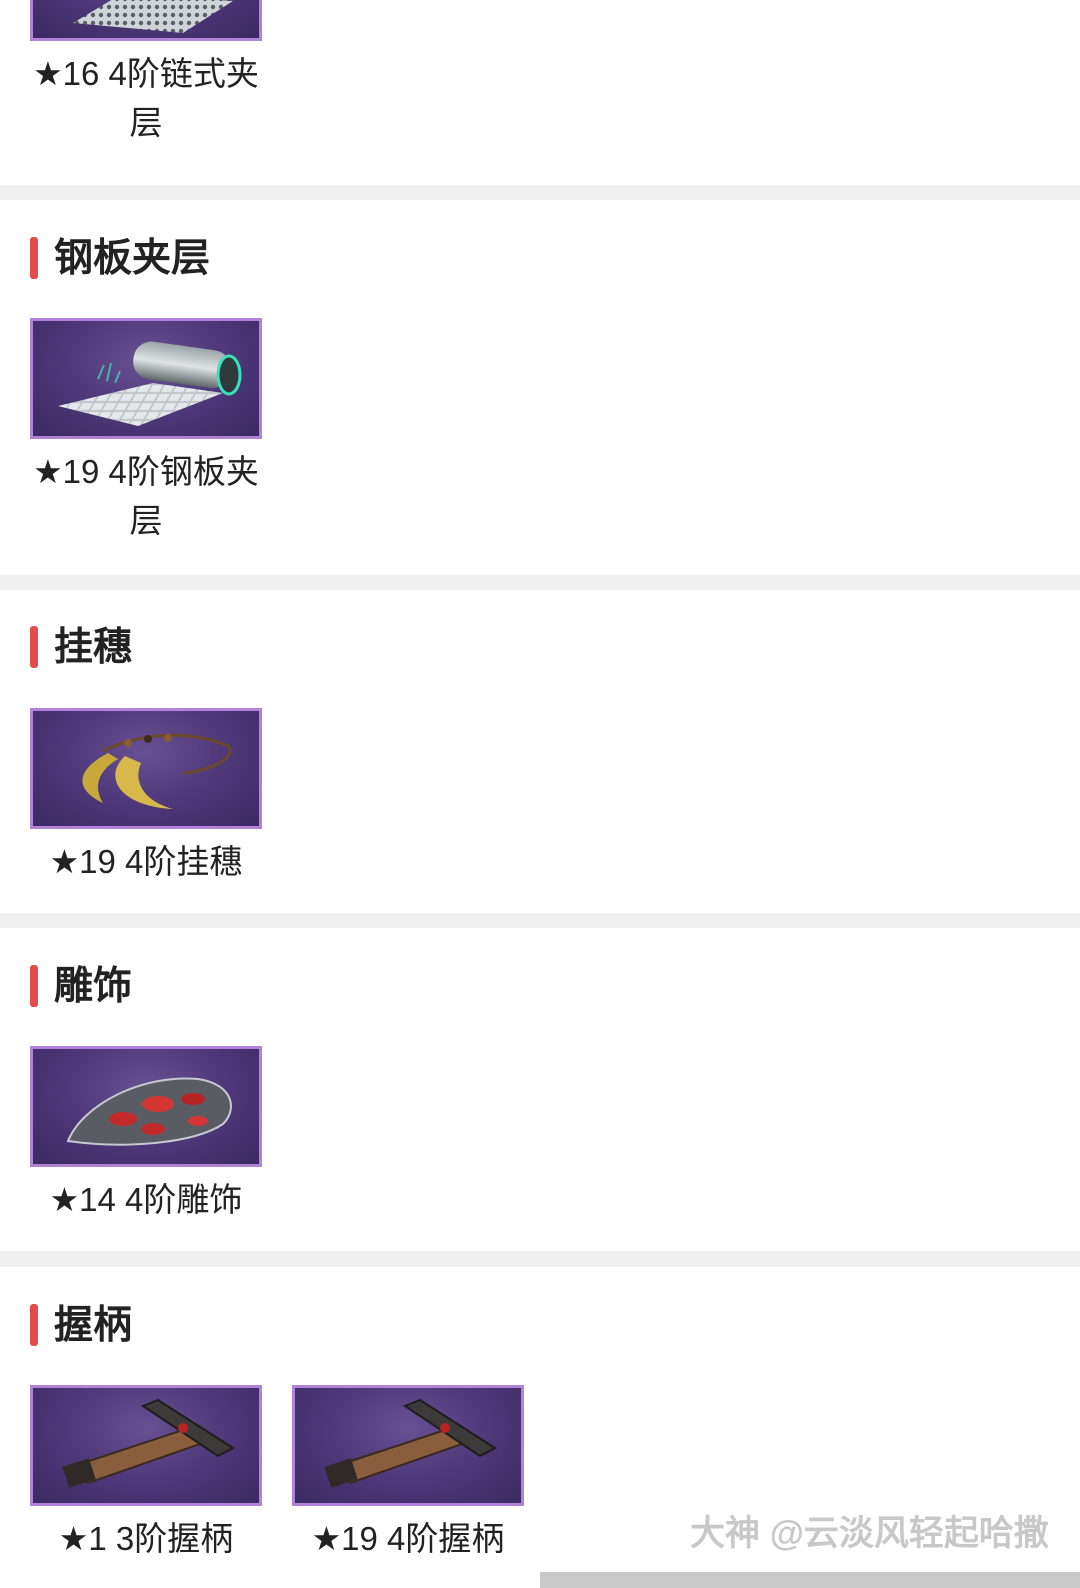 This screenshot has width=1080, height=1588. What do you see at coordinates (157, 771) in the screenshot?
I see `tassel-icon` at bounding box center [157, 771].